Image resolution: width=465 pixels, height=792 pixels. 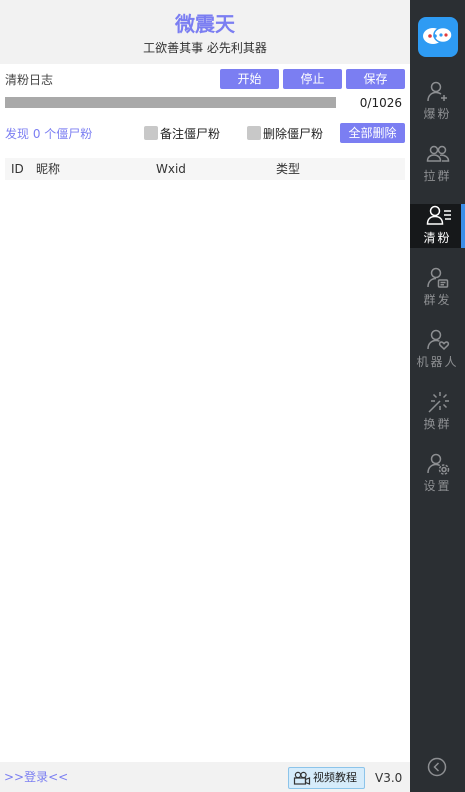 I want to click on video-tutorial-label: 视频教程, so click(x=335, y=777).